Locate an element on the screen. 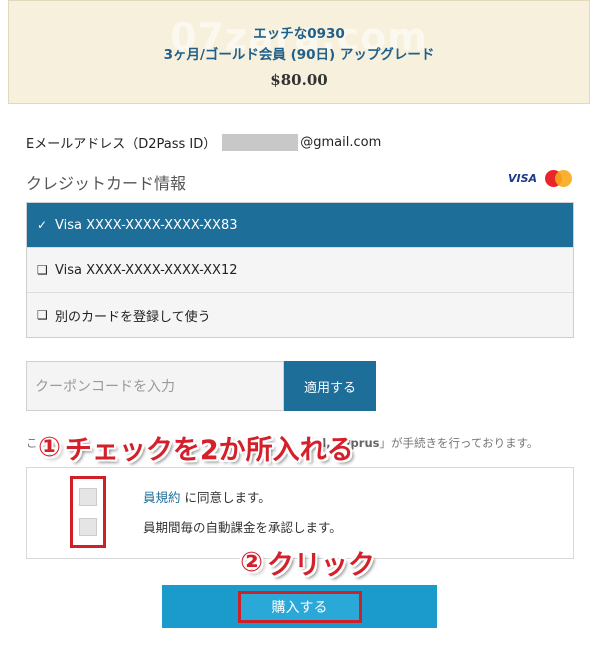 The width and height of the screenshot is (600, 651). product-price: $80.00 is located at coordinates (299, 80).